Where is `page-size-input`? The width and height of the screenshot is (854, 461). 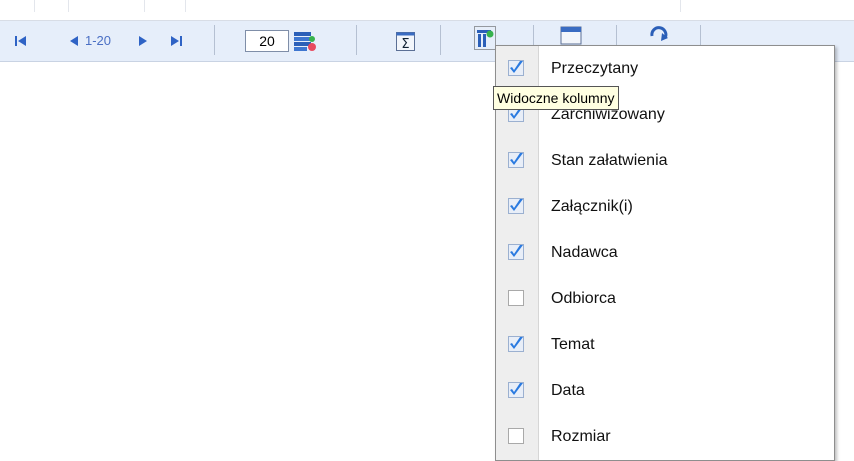
page-size-input is located at coordinates (267, 41).